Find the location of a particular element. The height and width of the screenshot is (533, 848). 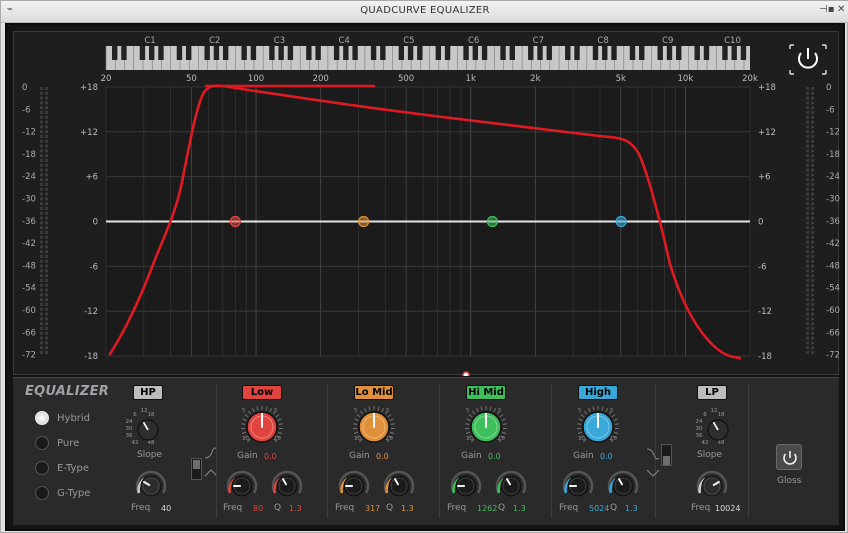

q-knob-high is located at coordinates (623, 486).